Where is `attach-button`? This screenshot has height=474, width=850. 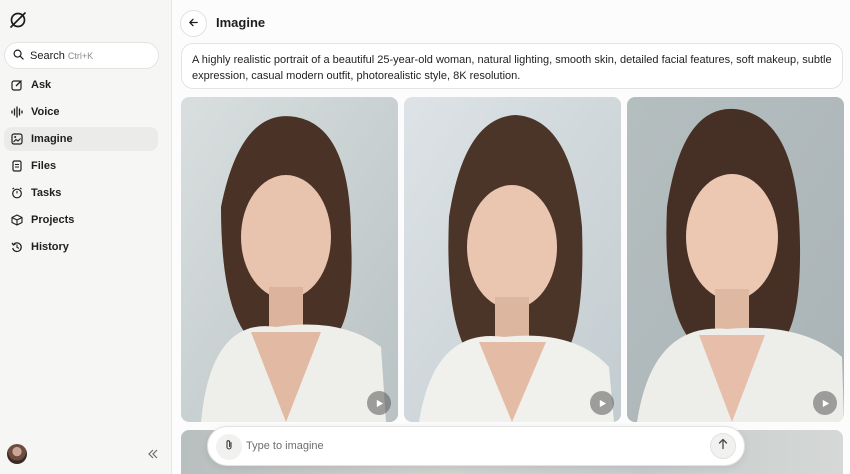 attach-button is located at coordinates (229, 447).